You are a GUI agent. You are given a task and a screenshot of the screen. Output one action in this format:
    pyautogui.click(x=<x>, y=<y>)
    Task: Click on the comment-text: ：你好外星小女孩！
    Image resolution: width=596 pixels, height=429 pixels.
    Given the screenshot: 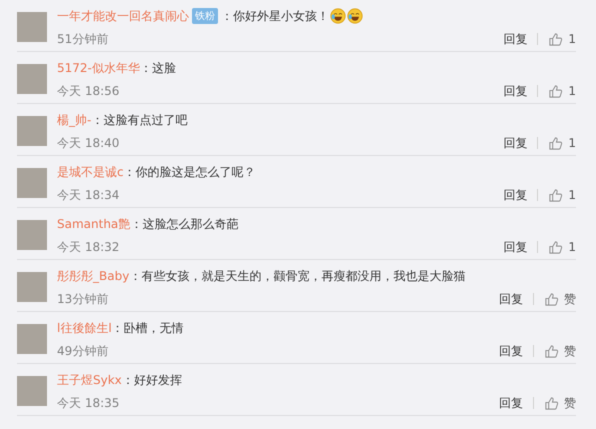 What is the action you would take?
    pyautogui.click(x=275, y=16)
    